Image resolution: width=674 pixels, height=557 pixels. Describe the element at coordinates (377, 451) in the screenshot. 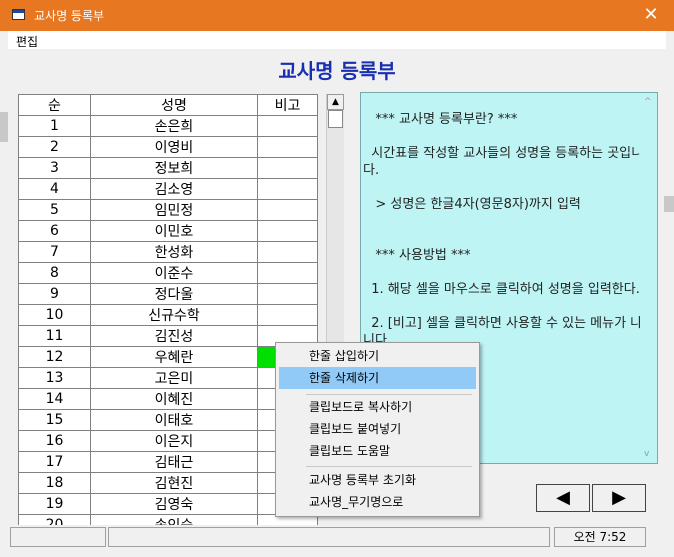

I see `menu-item-clipboard-help: 클립보드 도움말` at that location.